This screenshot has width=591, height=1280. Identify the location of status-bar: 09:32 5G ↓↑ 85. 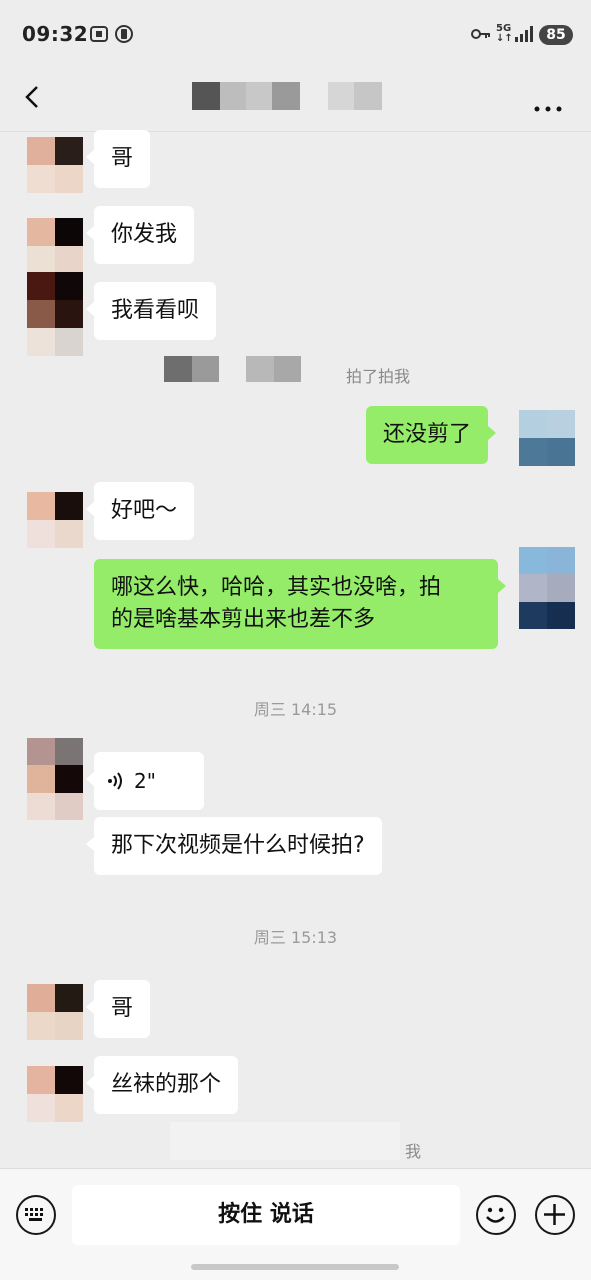
(295, 35).